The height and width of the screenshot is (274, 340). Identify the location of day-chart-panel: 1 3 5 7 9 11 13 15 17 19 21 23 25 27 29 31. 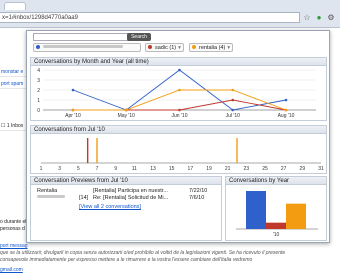
(178, 154).